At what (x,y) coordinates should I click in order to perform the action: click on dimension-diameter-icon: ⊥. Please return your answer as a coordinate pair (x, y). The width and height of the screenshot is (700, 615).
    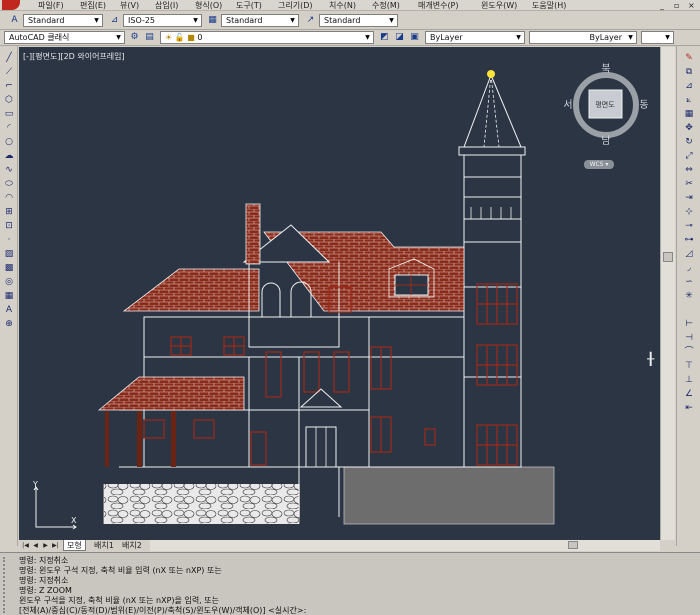
    Looking at the image, I should click on (689, 380).